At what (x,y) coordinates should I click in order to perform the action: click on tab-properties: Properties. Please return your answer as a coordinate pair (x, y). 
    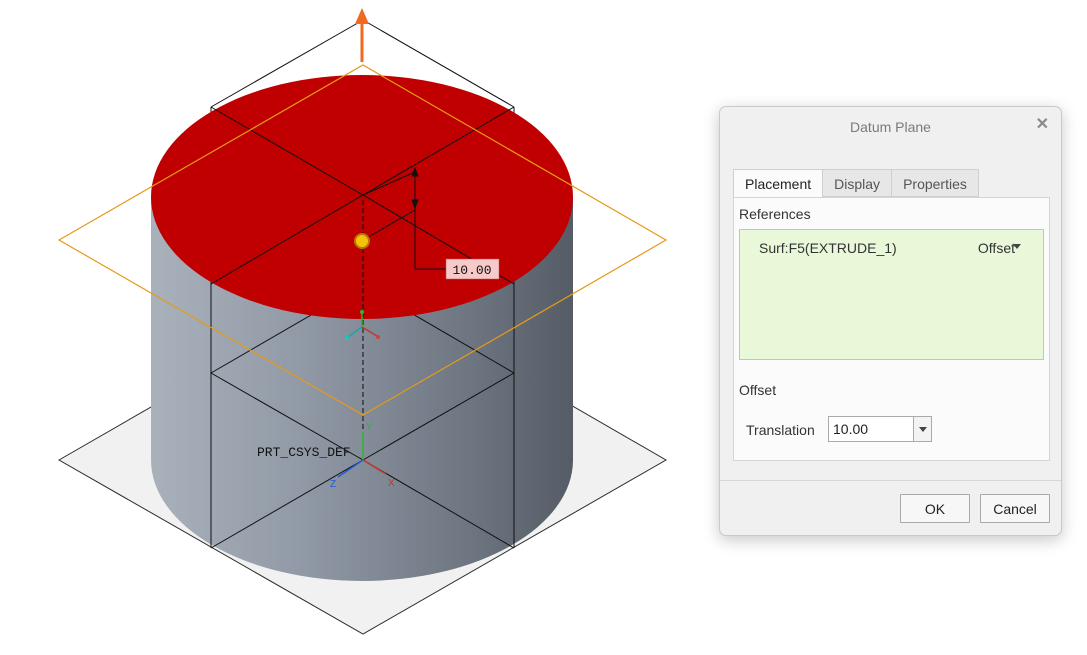
    Looking at the image, I should click on (935, 183).